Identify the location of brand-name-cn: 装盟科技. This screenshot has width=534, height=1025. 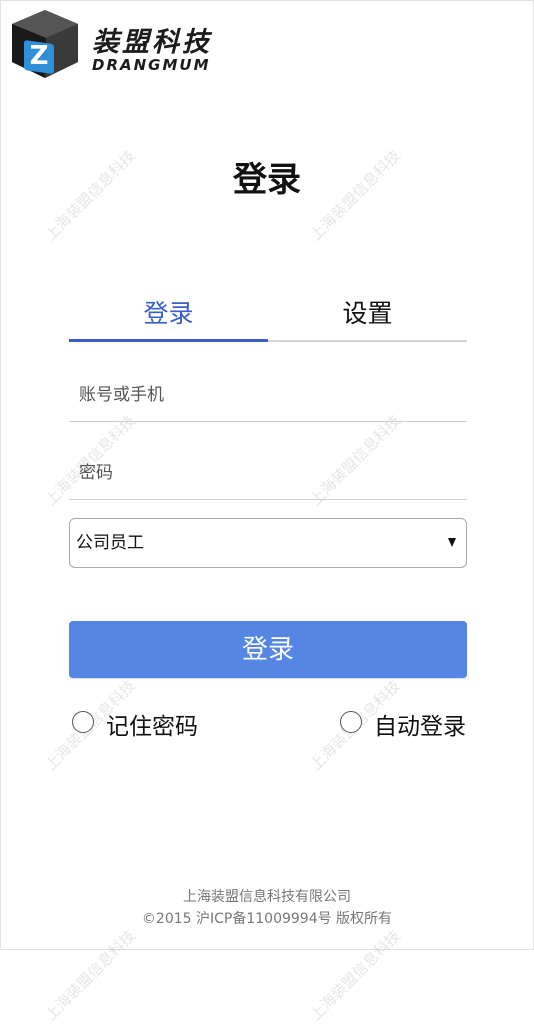
(152, 42).